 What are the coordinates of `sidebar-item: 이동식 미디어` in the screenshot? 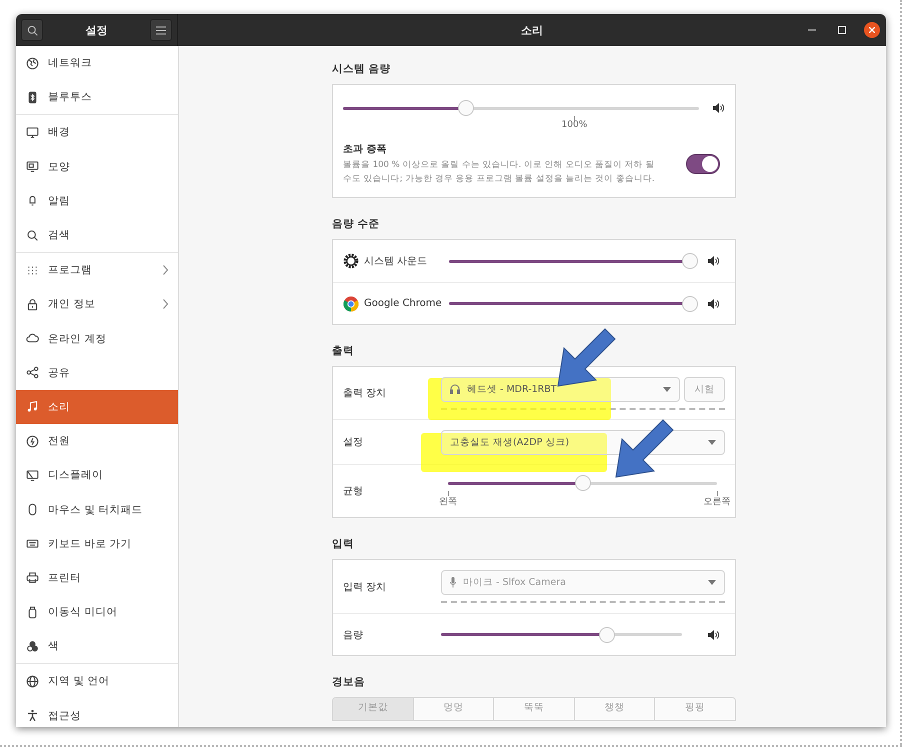 It's located at (97, 612).